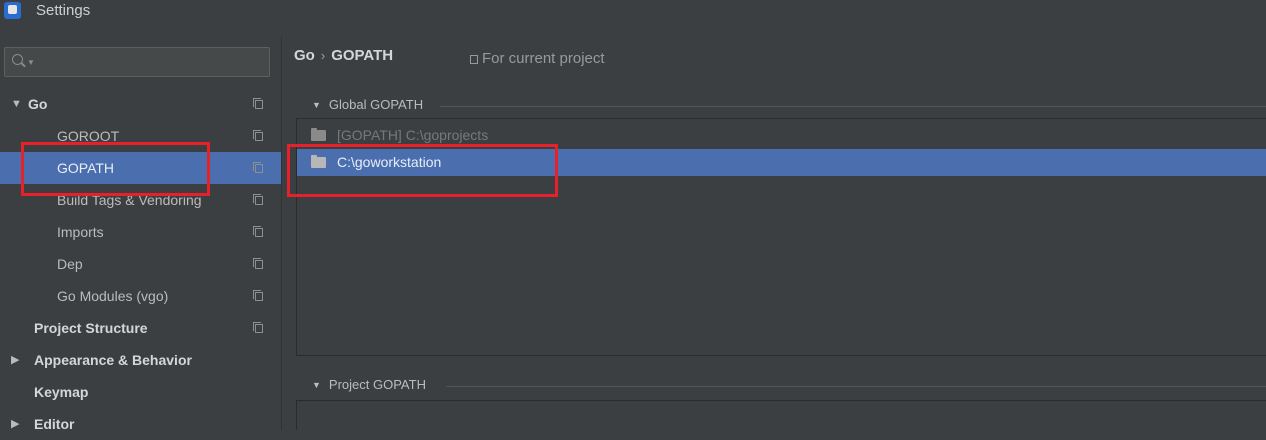 This screenshot has width=1266, height=440. Describe the element at coordinates (137, 62) in the screenshot. I see `search-input: ▼` at that location.